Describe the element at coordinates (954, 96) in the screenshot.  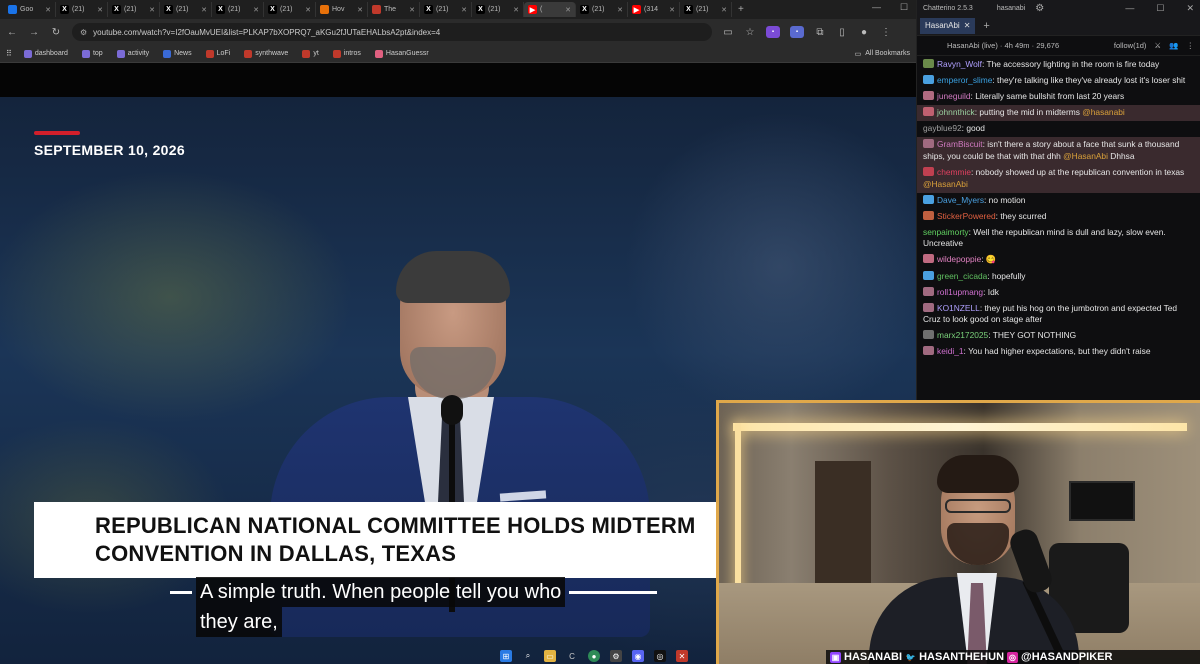
I see `chat-username: juneguild` at that location.